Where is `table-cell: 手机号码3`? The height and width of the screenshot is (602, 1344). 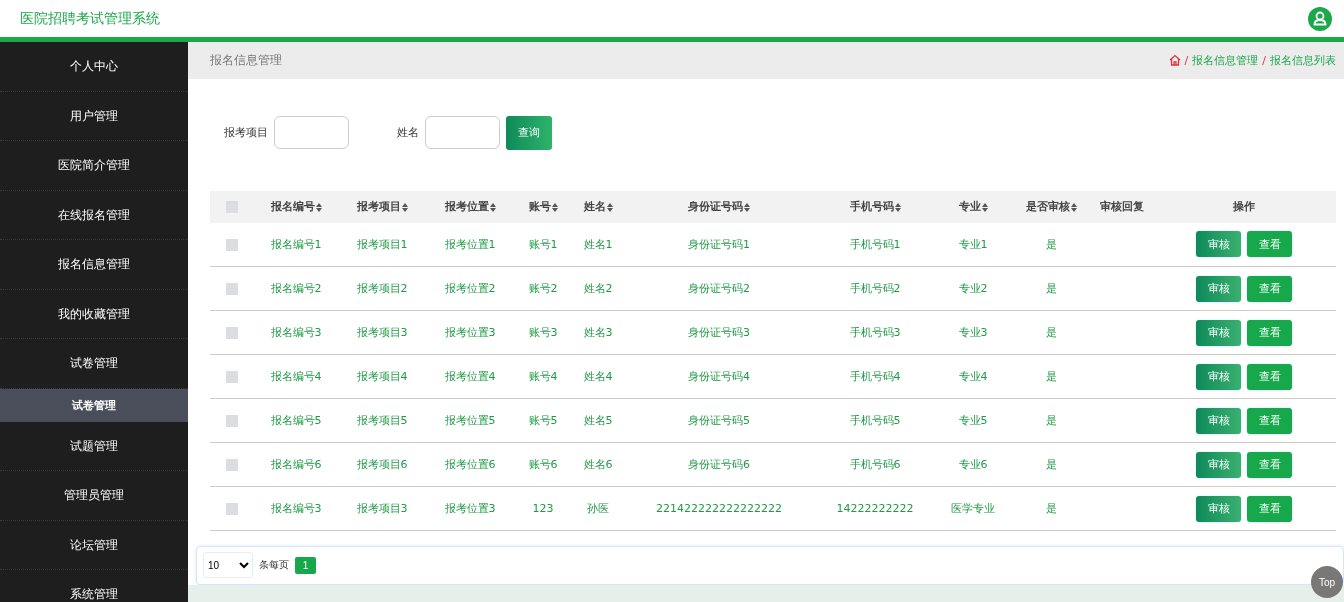
table-cell: 手机号码3 is located at coordinates (875, 332).